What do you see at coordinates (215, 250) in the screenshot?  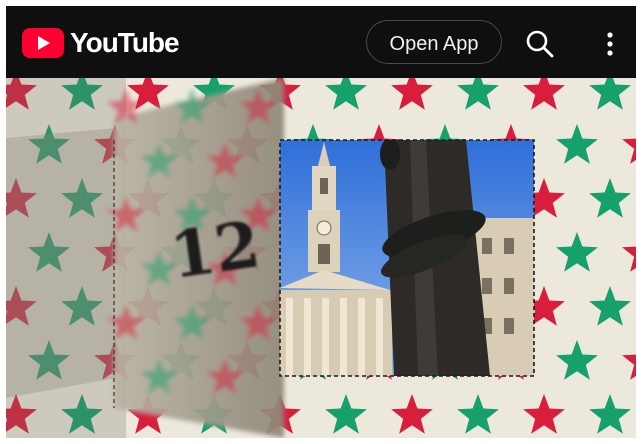 I see `door-number: 12` at bounding box center [215, 250].